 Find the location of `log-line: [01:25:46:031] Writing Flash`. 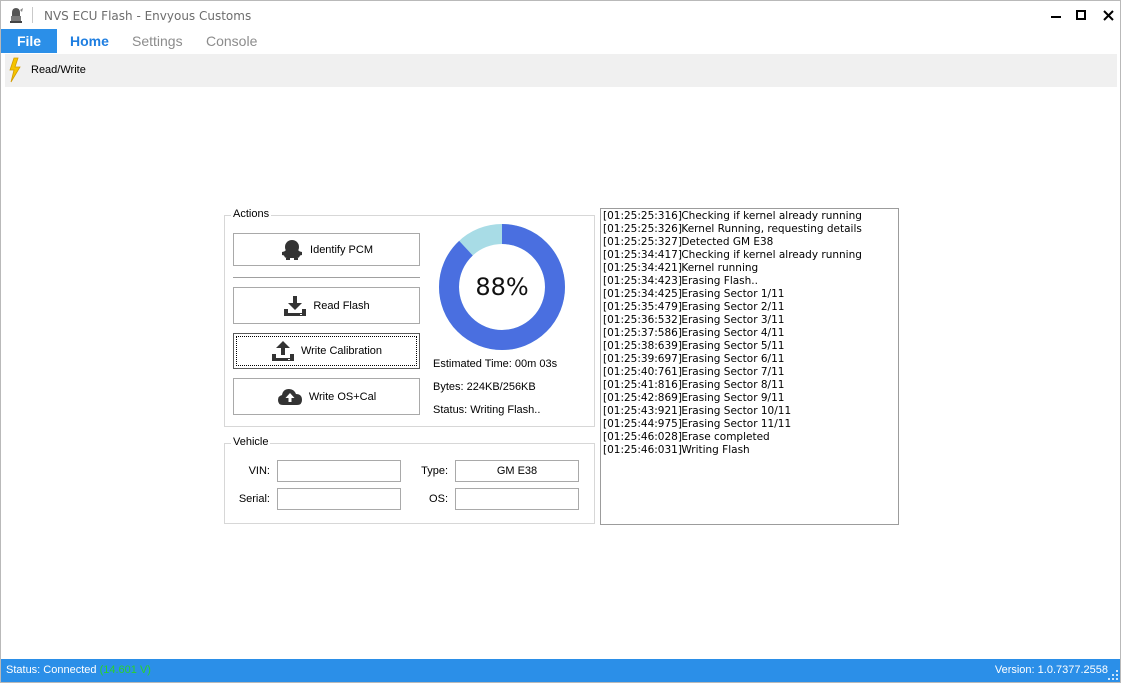

log-line: [01:25:46:031] Writing Flash is located at coordinates (749, 450).